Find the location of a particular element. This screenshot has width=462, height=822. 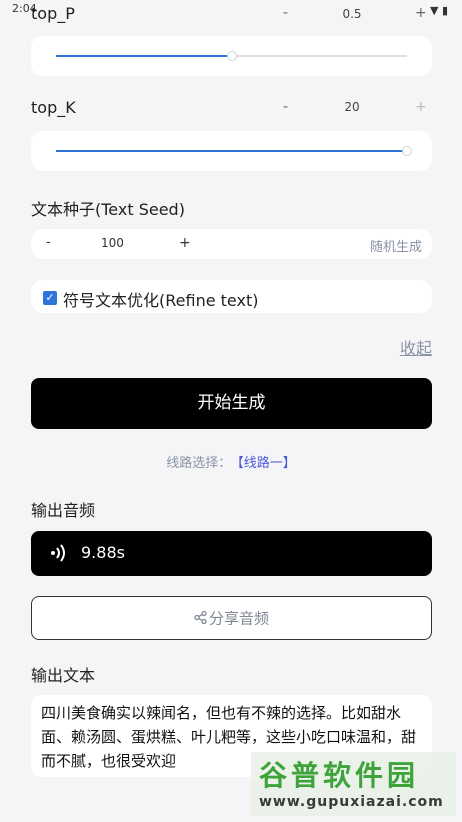

top-p-slider-fill is located at coordinates (144, 56).